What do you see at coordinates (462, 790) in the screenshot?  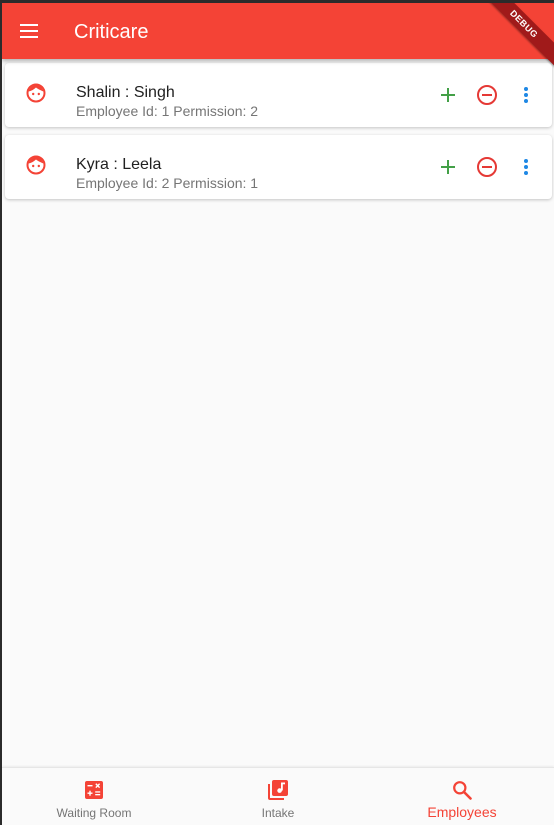 I see `search-icon` at bounding box center [462, 790].